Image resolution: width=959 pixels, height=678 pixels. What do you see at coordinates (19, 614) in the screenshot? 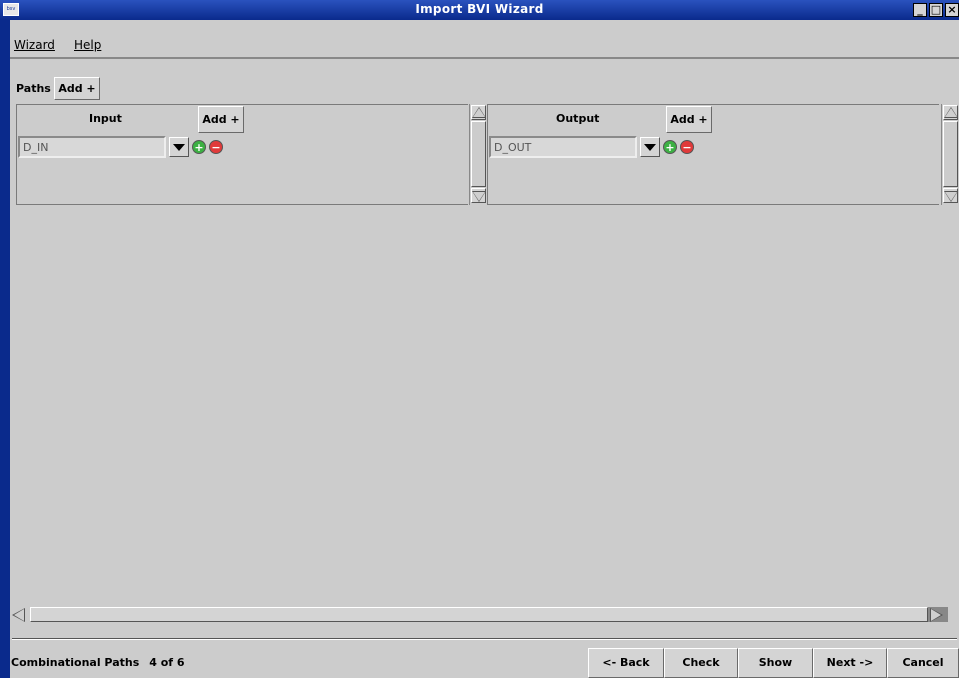
I see `scroll-left-icon` at bounding box center [19, 614].